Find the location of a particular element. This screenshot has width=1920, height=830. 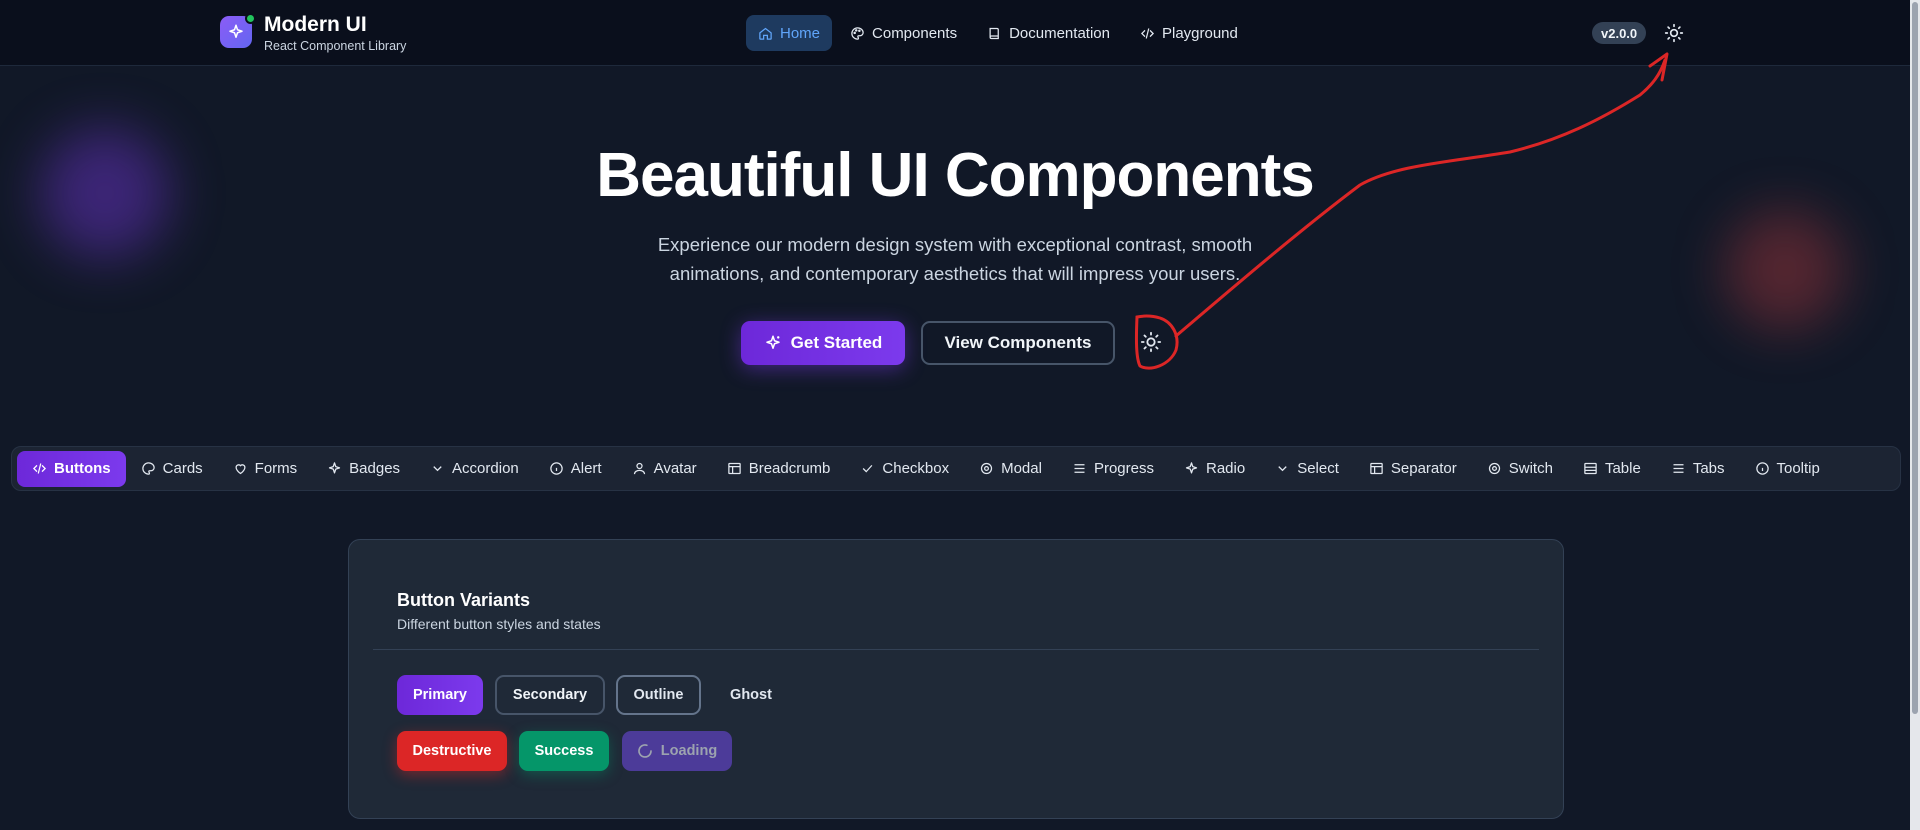

heart-icon is located at coordinates (240, 469).